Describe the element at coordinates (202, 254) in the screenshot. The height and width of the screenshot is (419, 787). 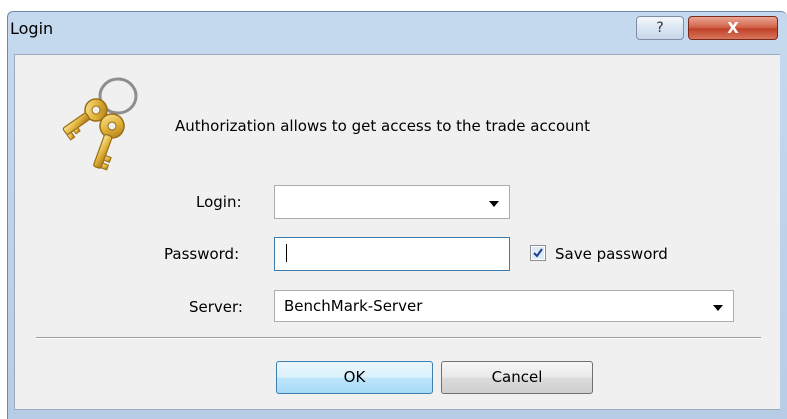
I see `password-label: Password:` at that location.